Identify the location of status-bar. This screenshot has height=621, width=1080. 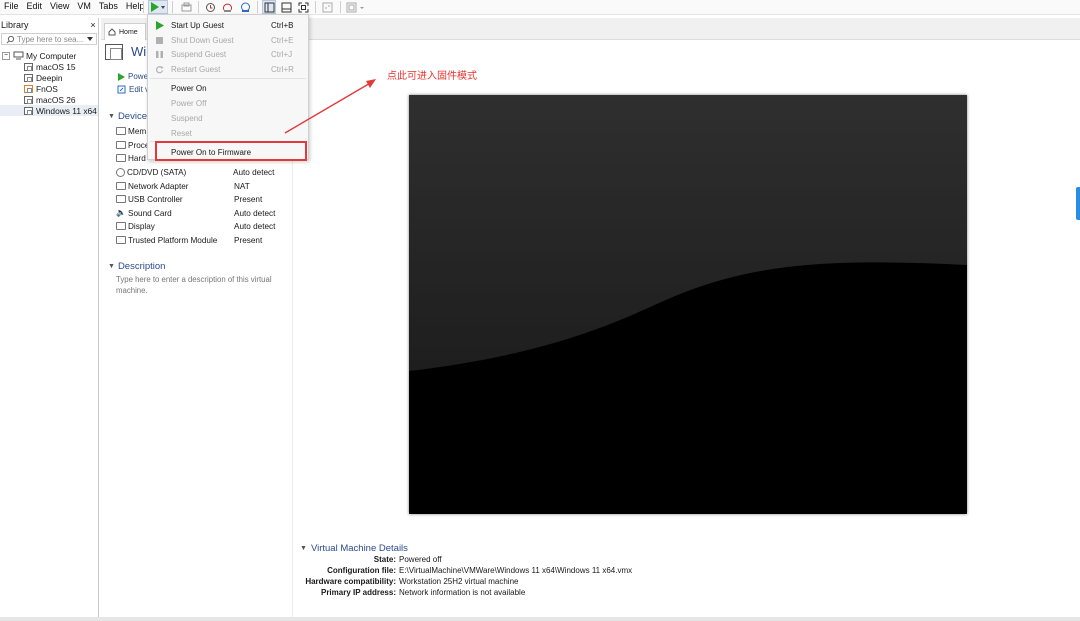
(540, 619).